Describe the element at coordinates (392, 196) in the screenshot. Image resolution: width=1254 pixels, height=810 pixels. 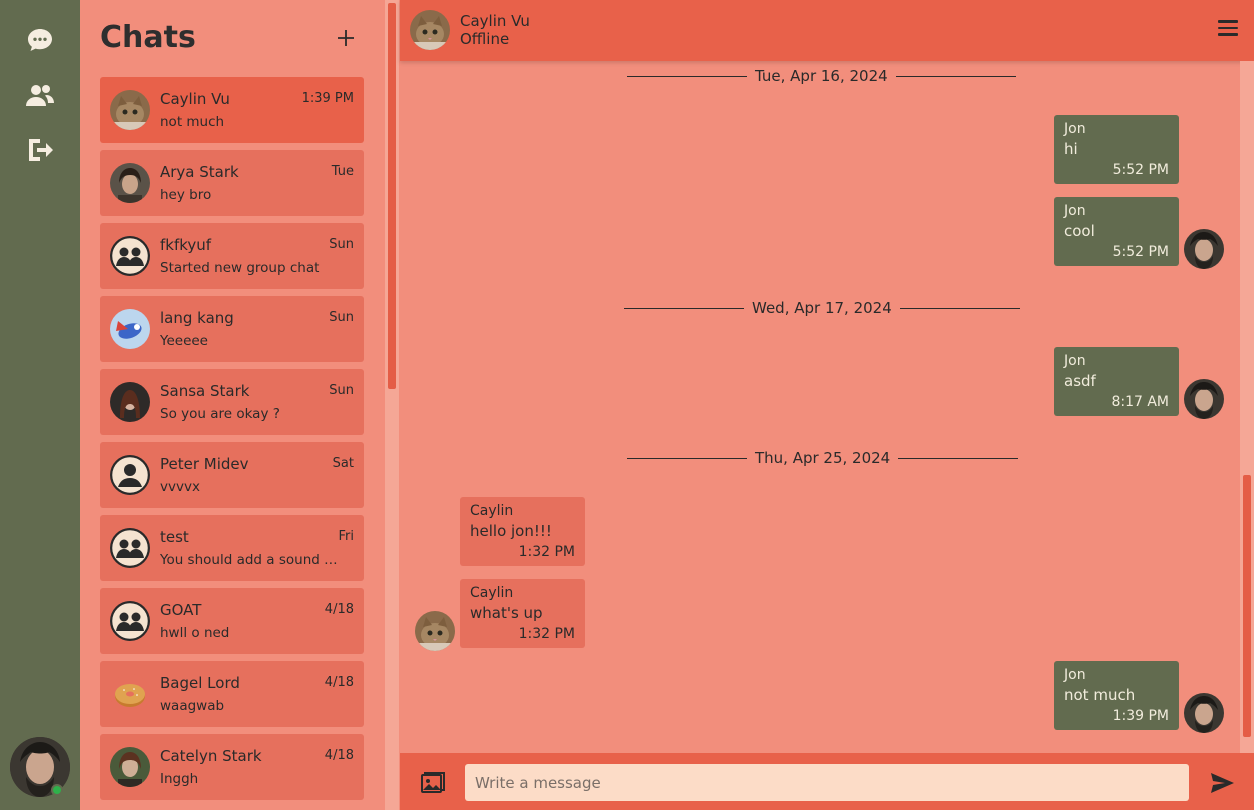
I see `chat-list-scrollbar-thumb` at that location.